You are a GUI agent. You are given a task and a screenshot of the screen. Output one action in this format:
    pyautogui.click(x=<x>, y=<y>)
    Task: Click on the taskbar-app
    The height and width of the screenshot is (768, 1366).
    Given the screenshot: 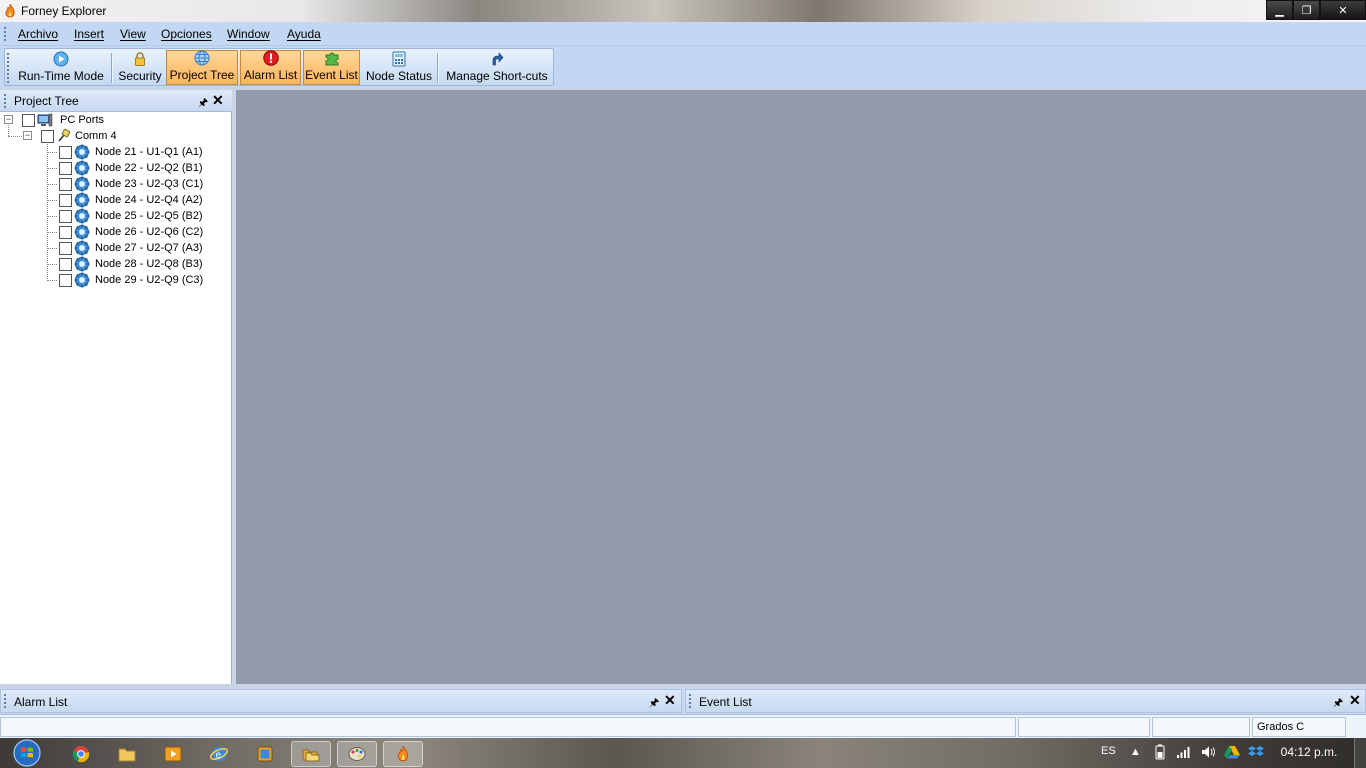 What is the action you would take?
    pyautogui.click(x=265, y=754)
    